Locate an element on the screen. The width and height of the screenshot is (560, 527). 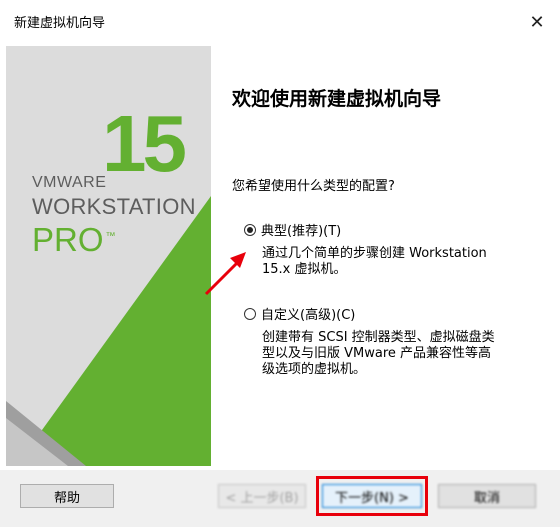
custom-label: 自定义(高级)(C) is located at coordinates (308, 315).